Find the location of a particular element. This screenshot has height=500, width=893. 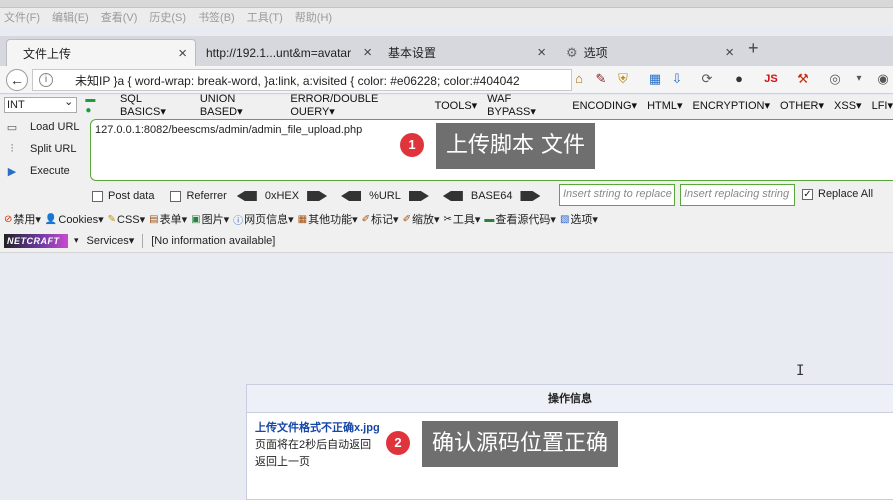

new-tab-button: + is located at coordinates (753, 48).